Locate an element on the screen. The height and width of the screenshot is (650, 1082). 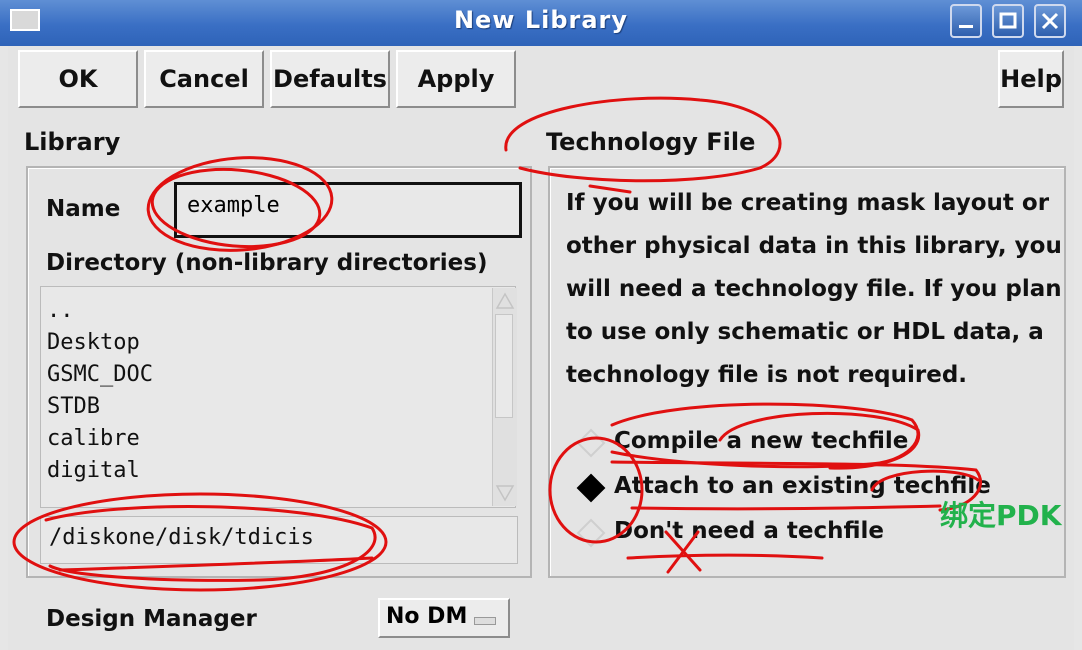
list-item: Desktop is located at coordinates (278, 343).